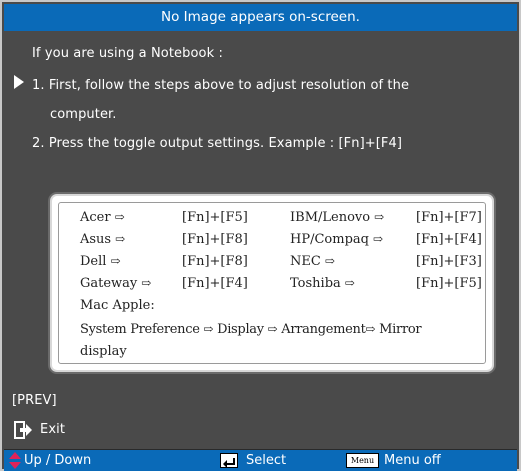 This screenshot has width=521, height=471. What do you see at coordinates (93, 261) in the screenshot?
I see `brand-name: Dell` at bounding box center [93, 261].